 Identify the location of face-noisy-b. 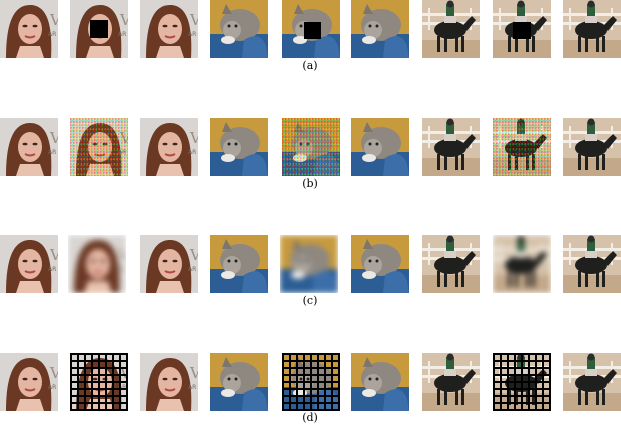
(99, 147).